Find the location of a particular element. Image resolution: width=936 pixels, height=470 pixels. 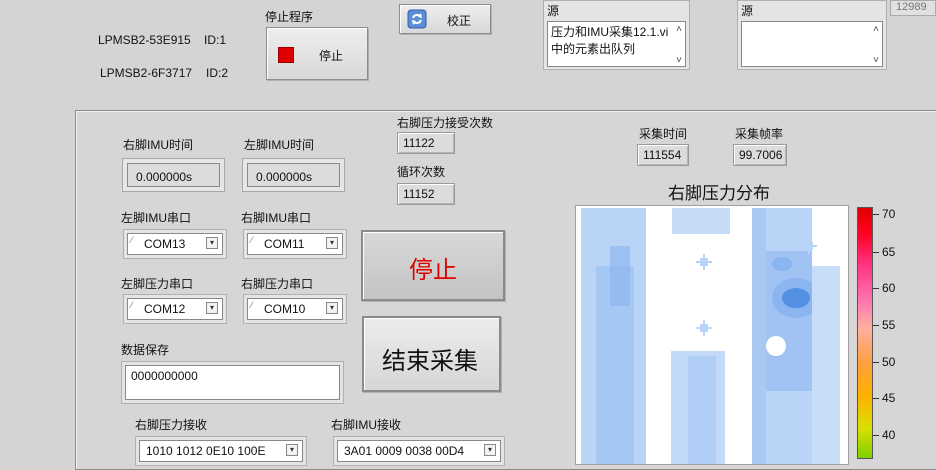

right-imu-time-label: 右脚IMU时间 is located at coordinates (158, 145).